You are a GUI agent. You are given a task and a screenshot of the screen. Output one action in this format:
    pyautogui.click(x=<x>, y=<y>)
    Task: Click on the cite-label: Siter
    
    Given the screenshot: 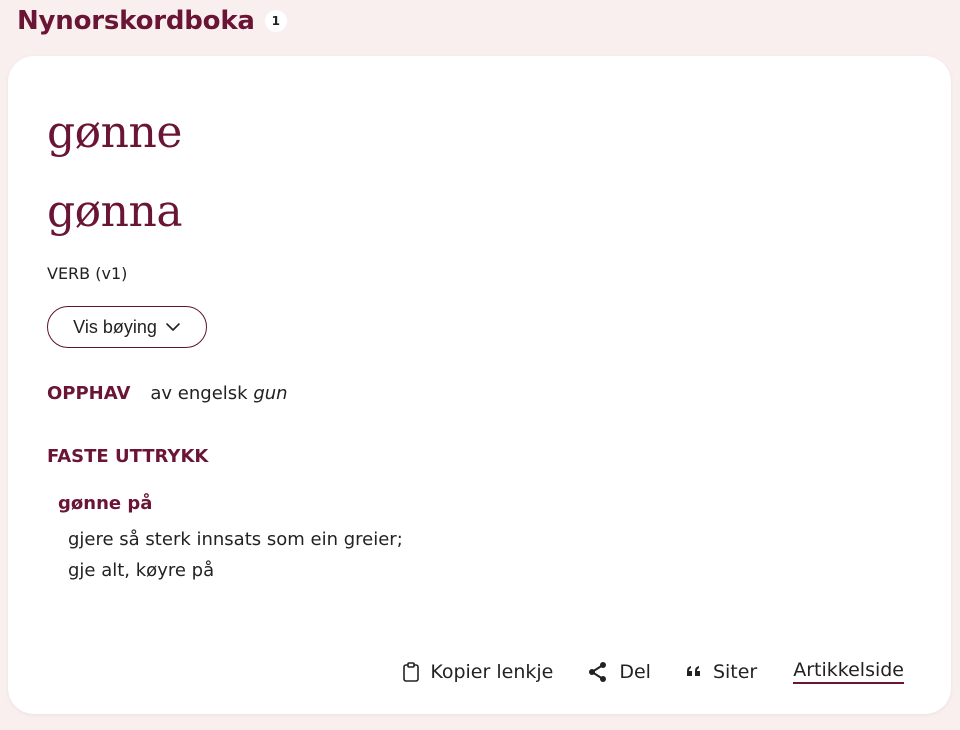 What is the action you would take?
    pyautogui.click(x=735, y=671)
    